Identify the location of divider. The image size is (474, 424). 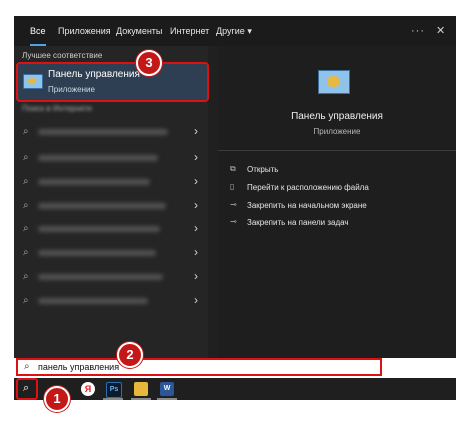
(337, 150).